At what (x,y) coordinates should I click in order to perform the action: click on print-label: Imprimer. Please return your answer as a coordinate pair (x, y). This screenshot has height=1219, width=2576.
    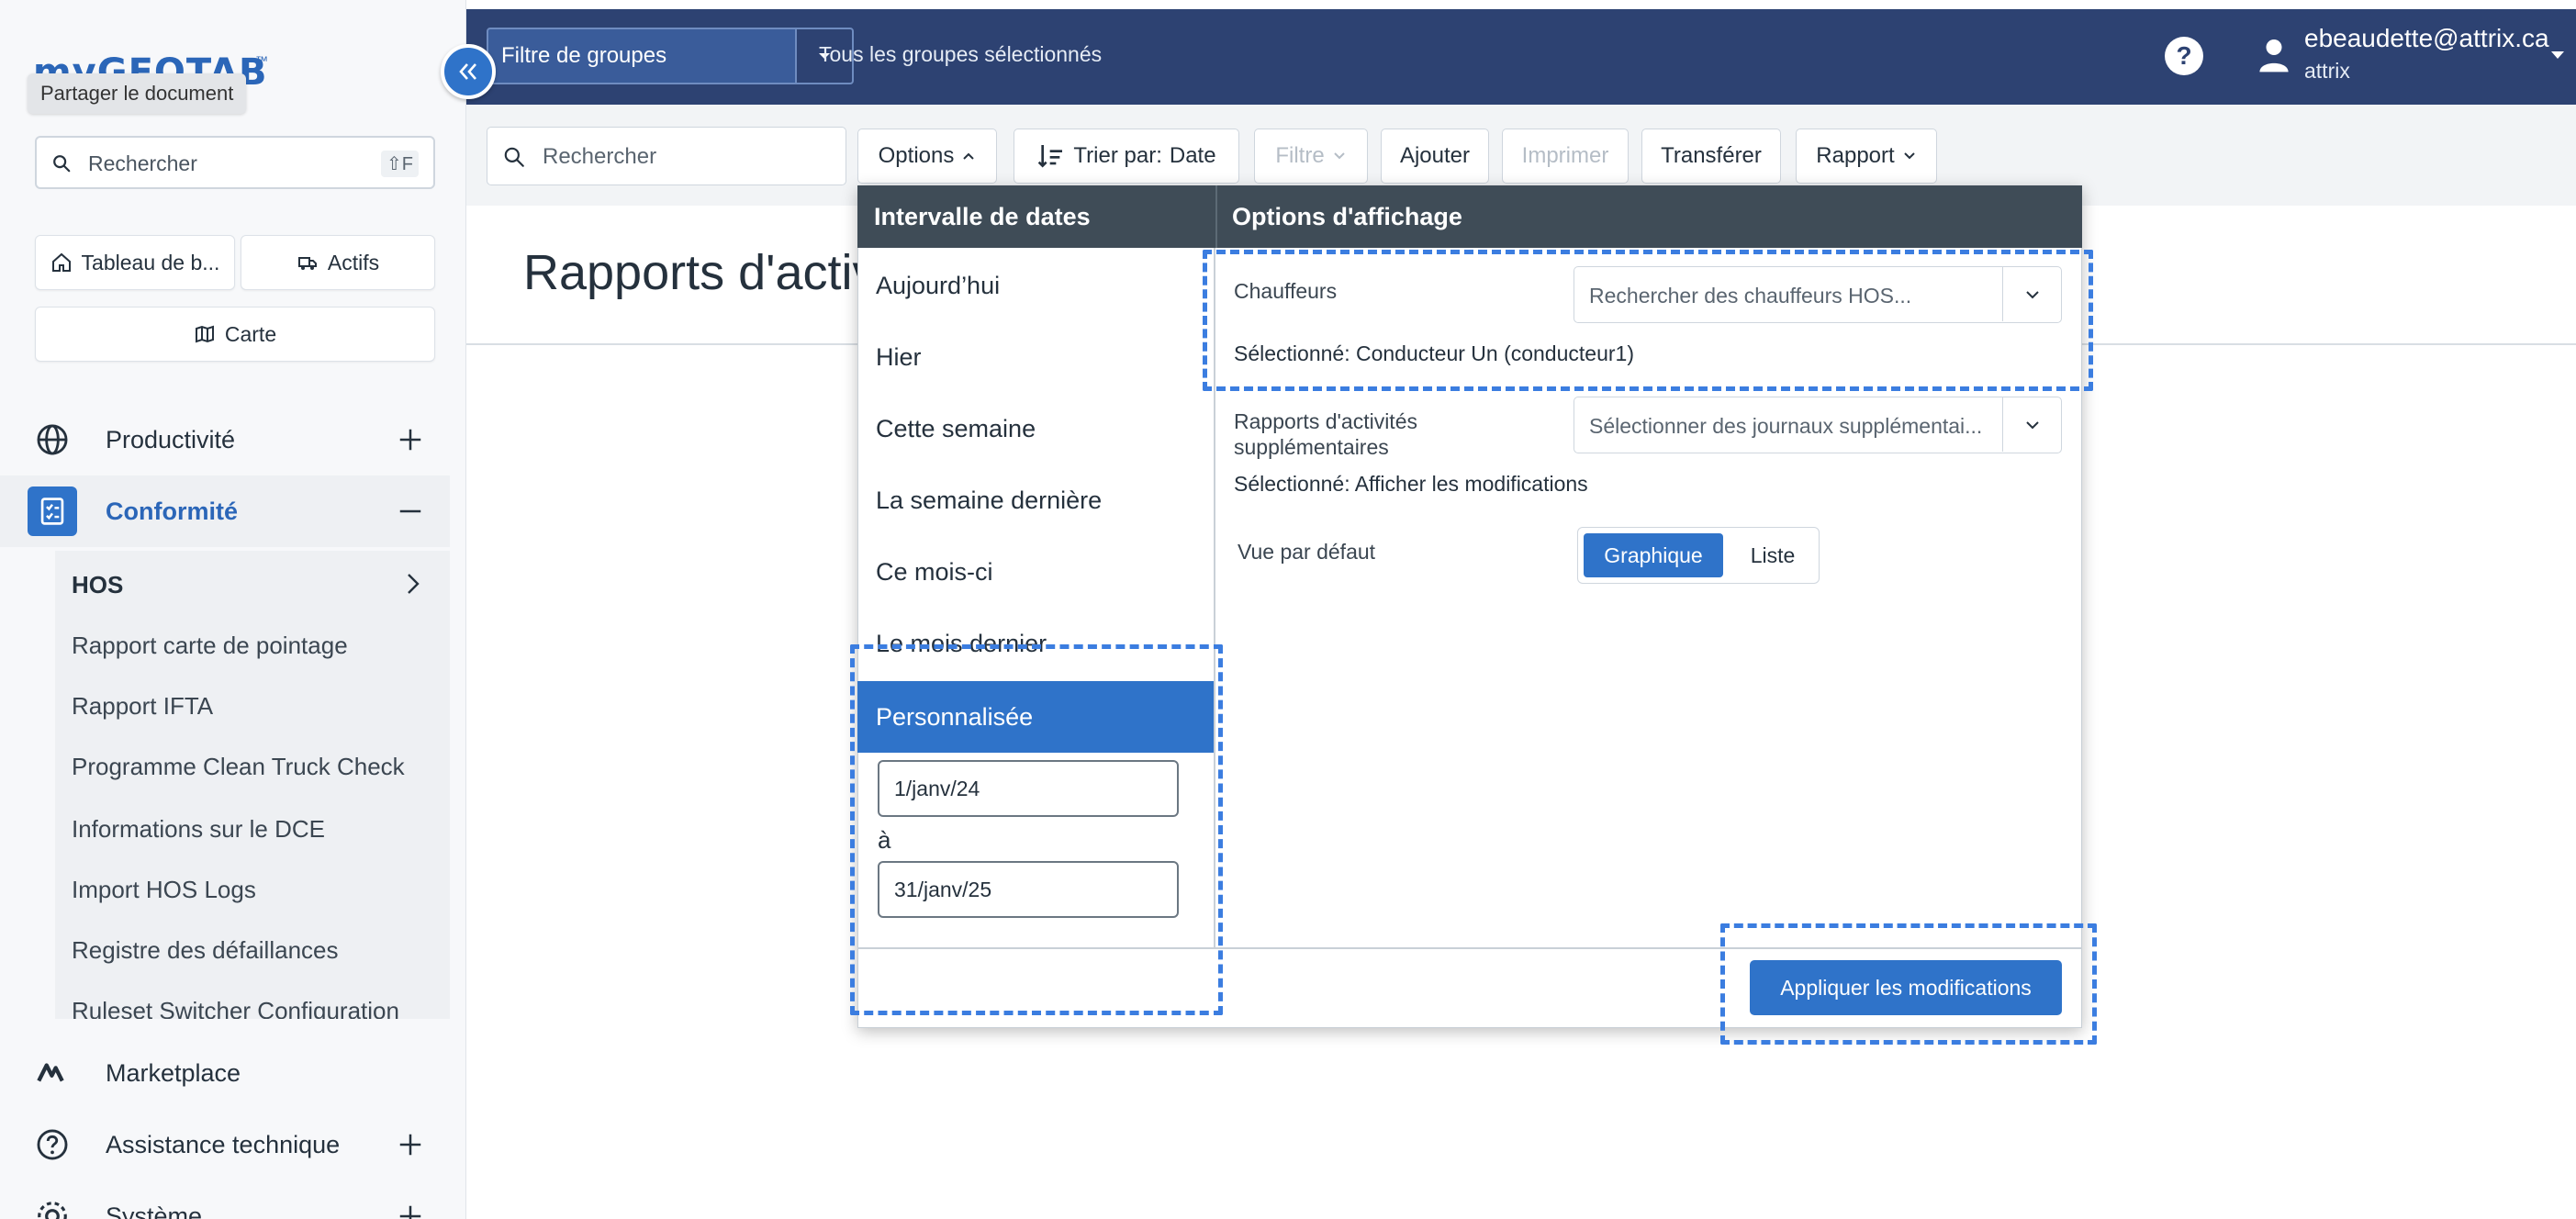
    Looking at the image, I should click on (1565, 155).